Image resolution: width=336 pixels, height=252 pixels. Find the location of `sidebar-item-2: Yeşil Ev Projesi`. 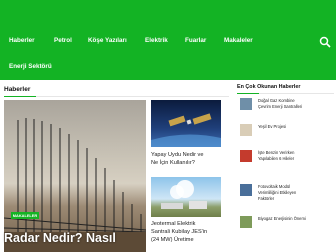

sidebar-item-2: Yeşil Ev Projesi is located at coordinates (272, 127).